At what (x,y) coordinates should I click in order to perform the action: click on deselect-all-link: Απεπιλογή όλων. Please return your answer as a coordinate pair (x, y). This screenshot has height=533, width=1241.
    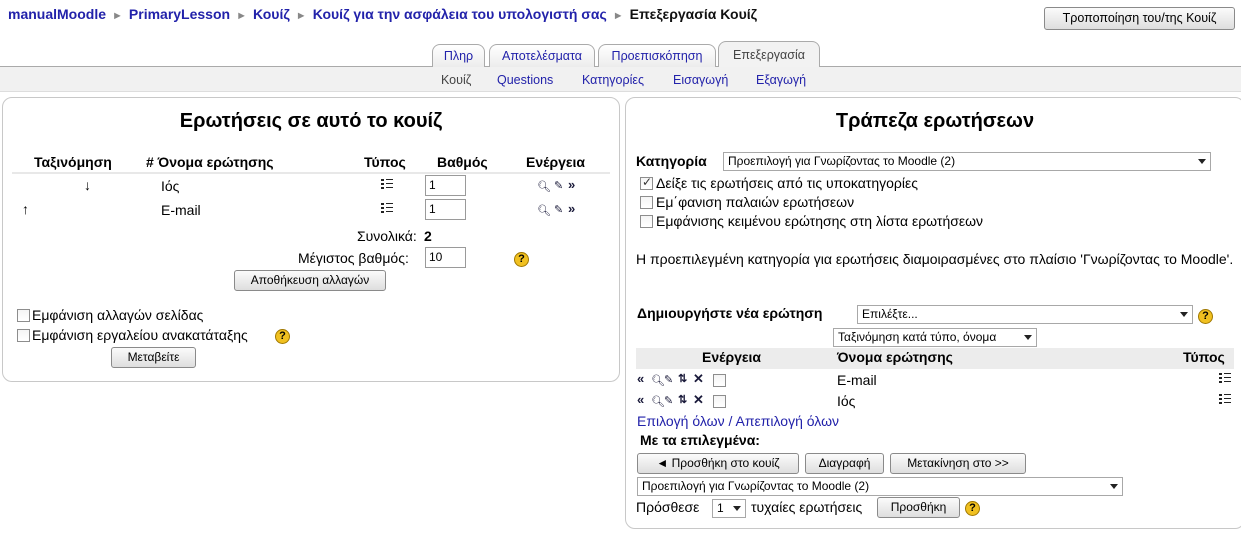
    Looking at the image, I should click on (788, 421).